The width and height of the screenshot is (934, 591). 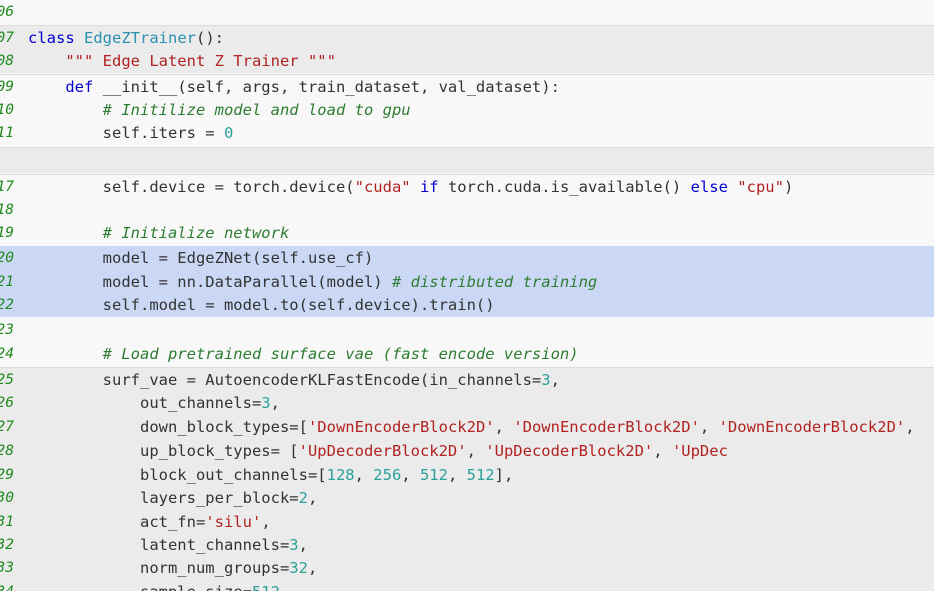 I want to click on code-token: latent_channels=, so click(x=159, y=545).